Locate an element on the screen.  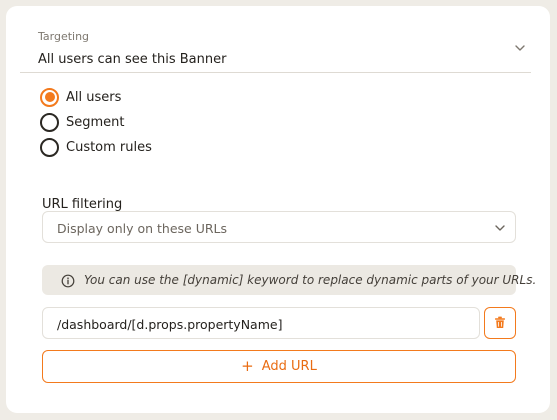
url-filtering-value: Display only on these URLs is located at coordinates (142, 228).